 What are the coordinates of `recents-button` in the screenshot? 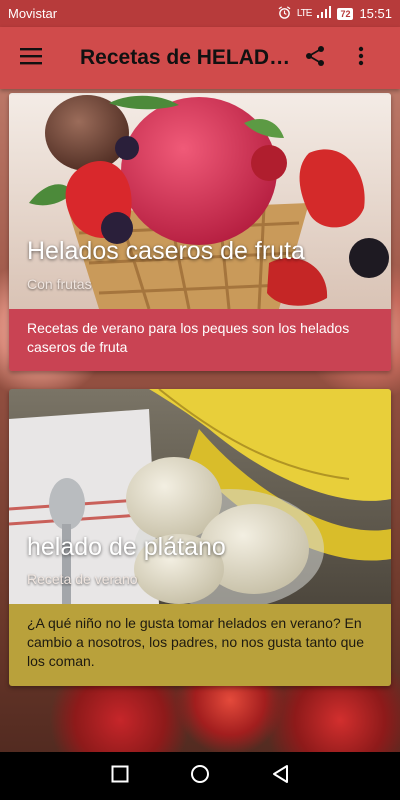 It's located at (120, 776).